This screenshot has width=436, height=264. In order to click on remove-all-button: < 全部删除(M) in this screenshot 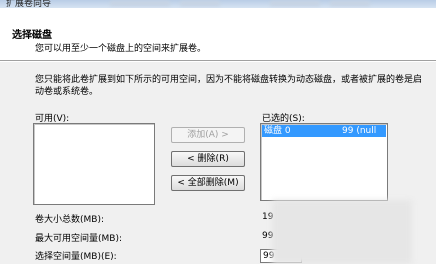, I will do `click(208, 183)`.